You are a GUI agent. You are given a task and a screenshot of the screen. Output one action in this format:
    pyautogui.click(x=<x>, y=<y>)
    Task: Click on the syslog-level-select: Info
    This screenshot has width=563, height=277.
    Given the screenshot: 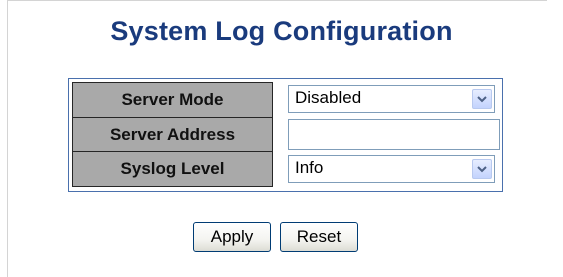 What is the action you would take?
    pyautogui.click(x=391, y=169)
    